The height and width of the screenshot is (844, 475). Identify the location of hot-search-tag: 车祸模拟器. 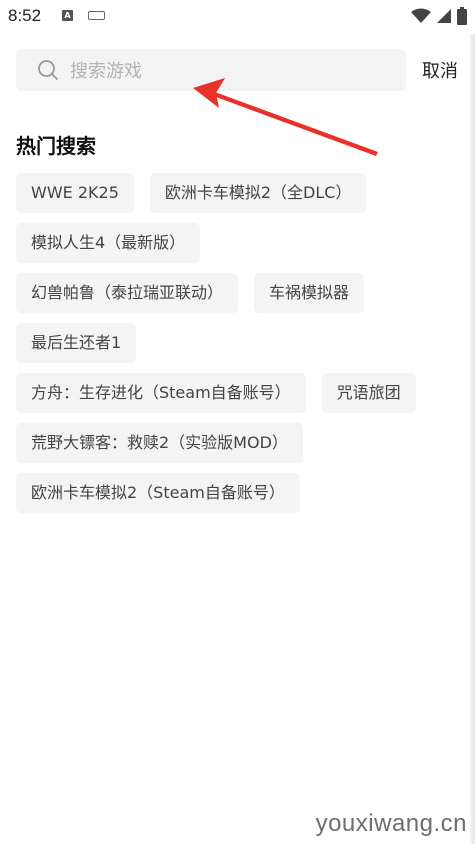
(309, 293).